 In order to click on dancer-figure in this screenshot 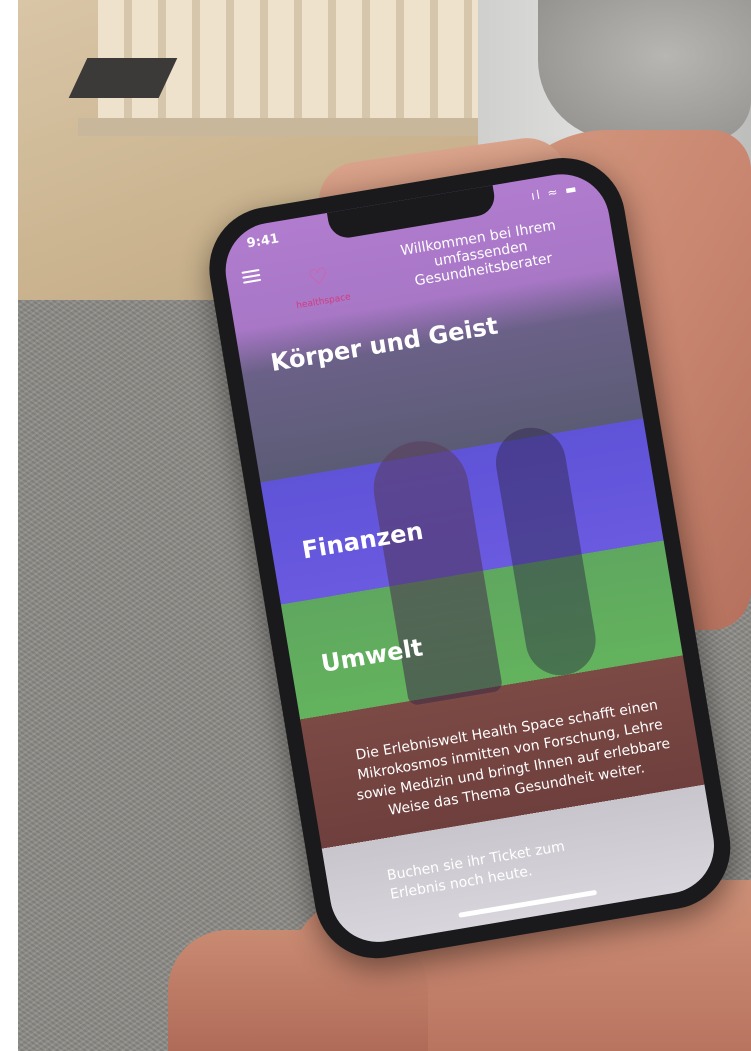, I will do `click(545, 551)`.